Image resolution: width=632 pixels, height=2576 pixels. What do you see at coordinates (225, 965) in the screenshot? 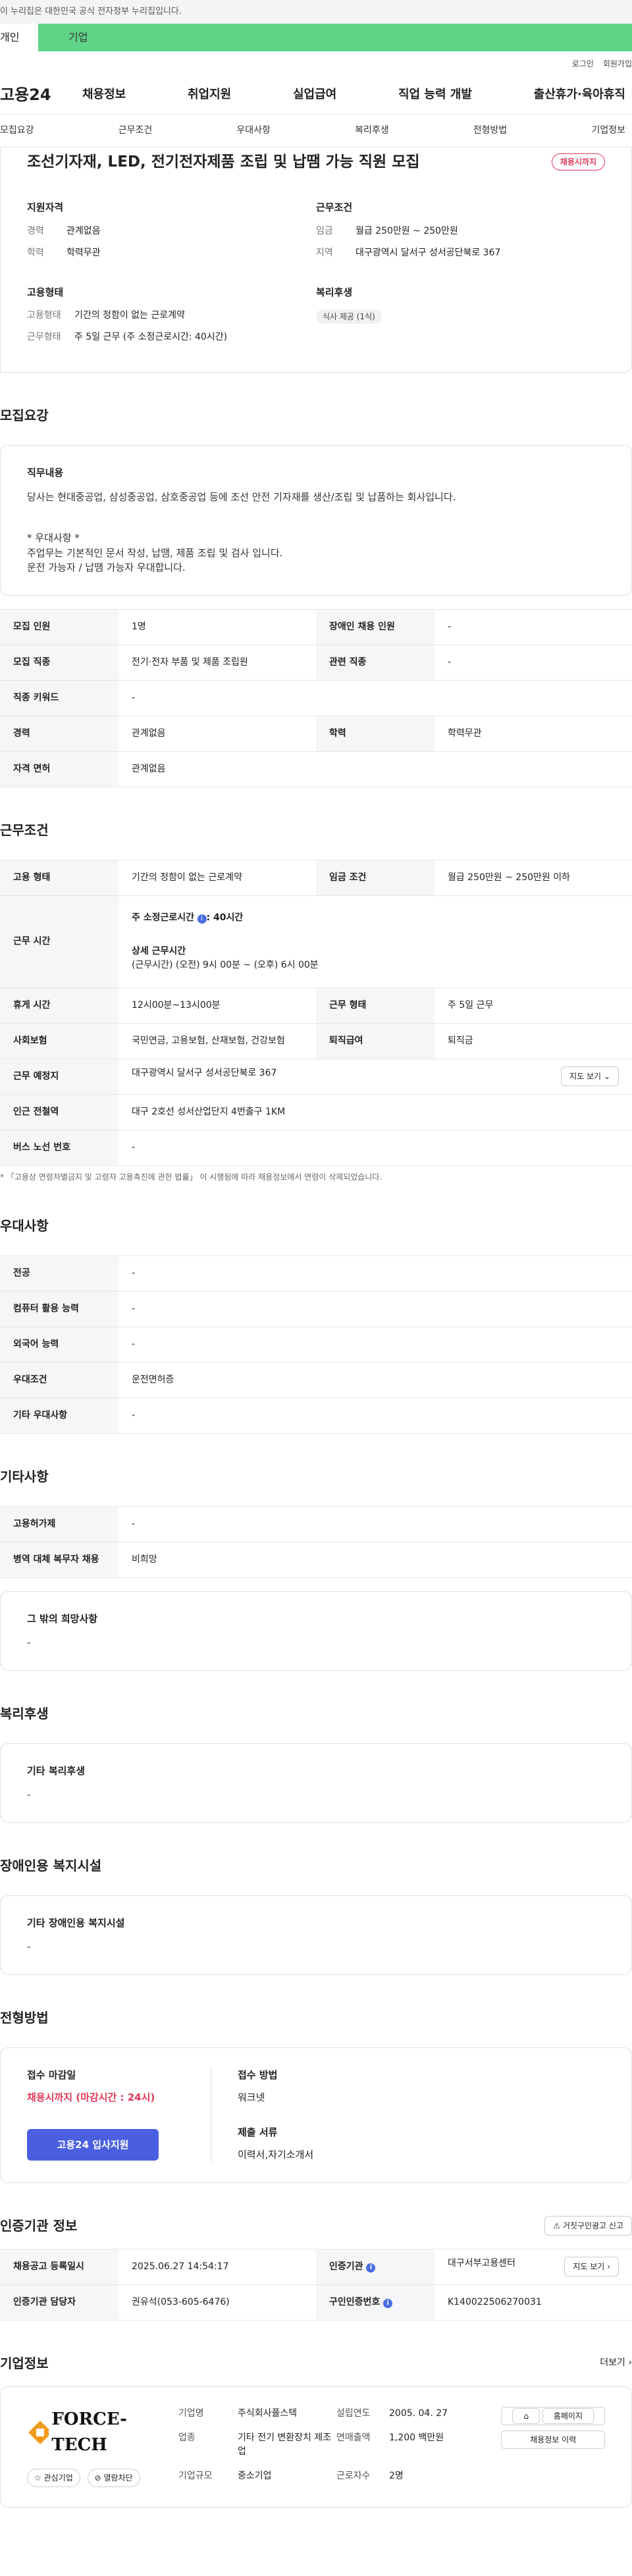
I see `hours-detail: (근무시간) (오전) 9시 00분 ~ (오후) 6시 00분` at bounding box center [225, 965].